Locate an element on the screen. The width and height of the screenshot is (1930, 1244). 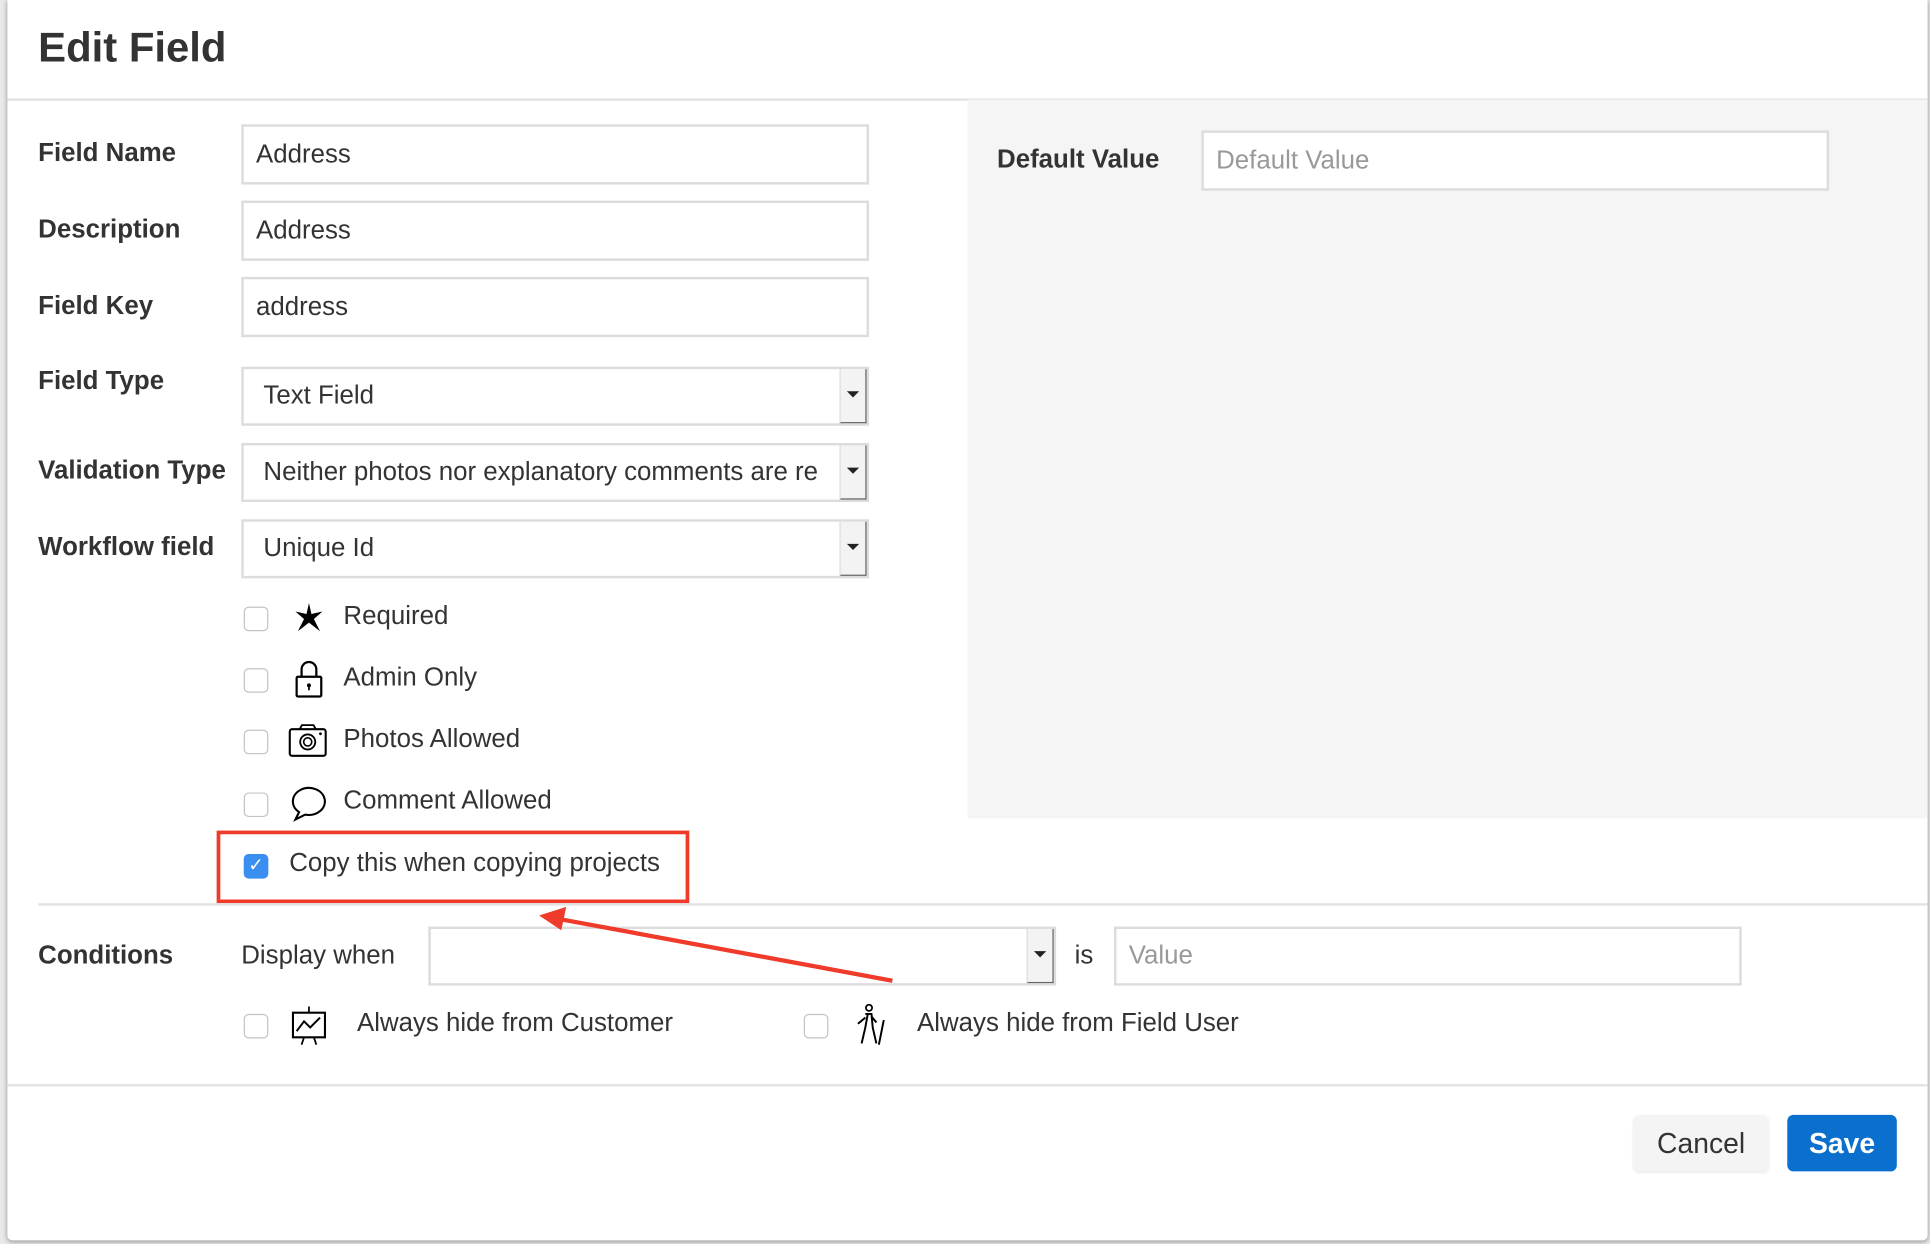
footer-divider is located at coordinates (967, 1085).